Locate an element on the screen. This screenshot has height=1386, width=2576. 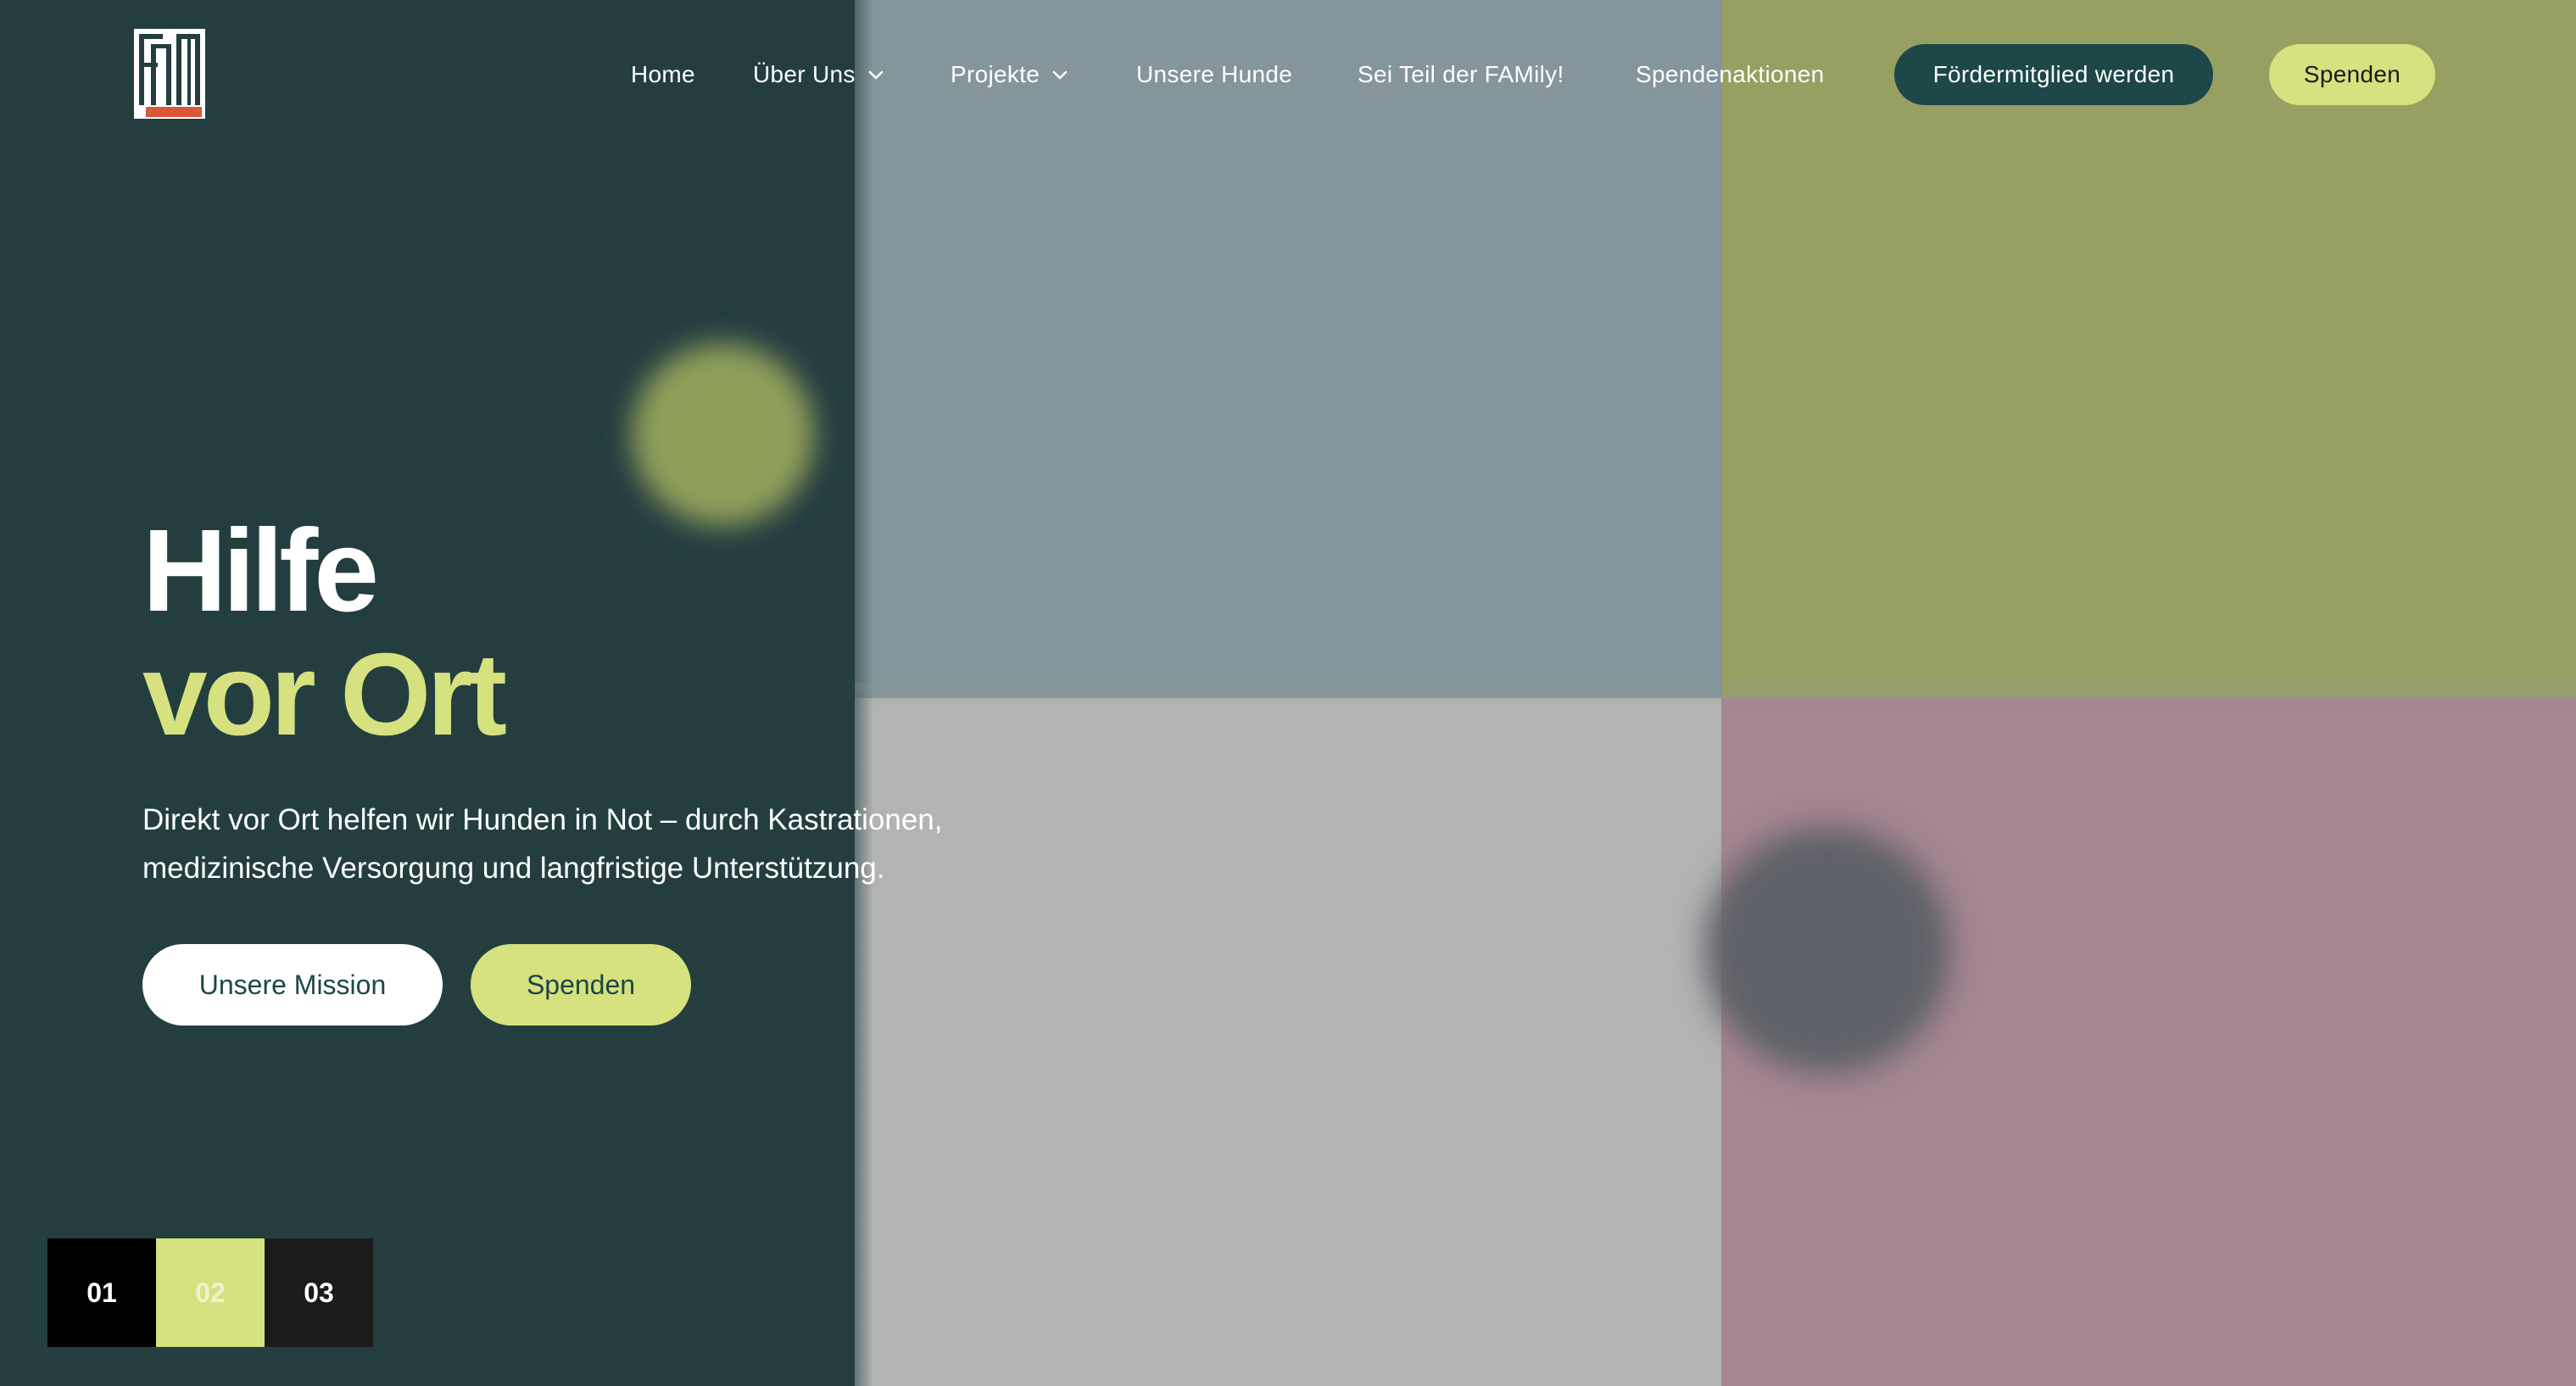
nav-item-home: Home is located at coordinates (663, 74).